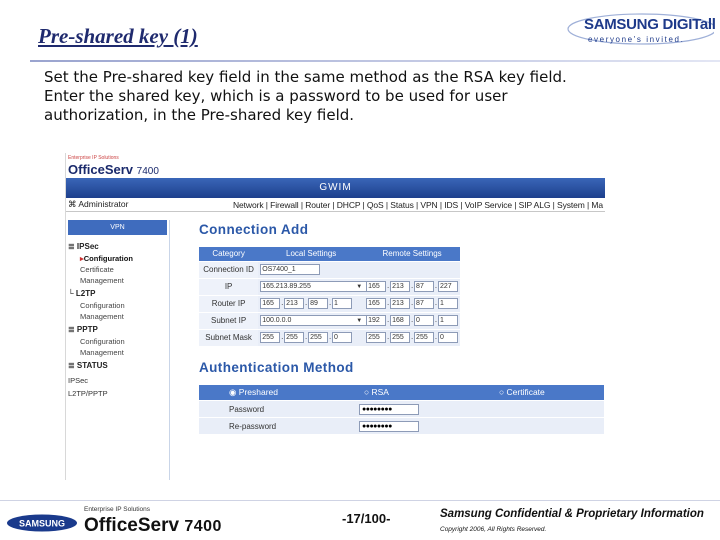 Image resolution: width=720 pixels, height=540 pixels. What do you see at coordinates (311, 254) in the screenshot?
I see `col-local-settings: Local Settings` at bounding box center [311, 254].